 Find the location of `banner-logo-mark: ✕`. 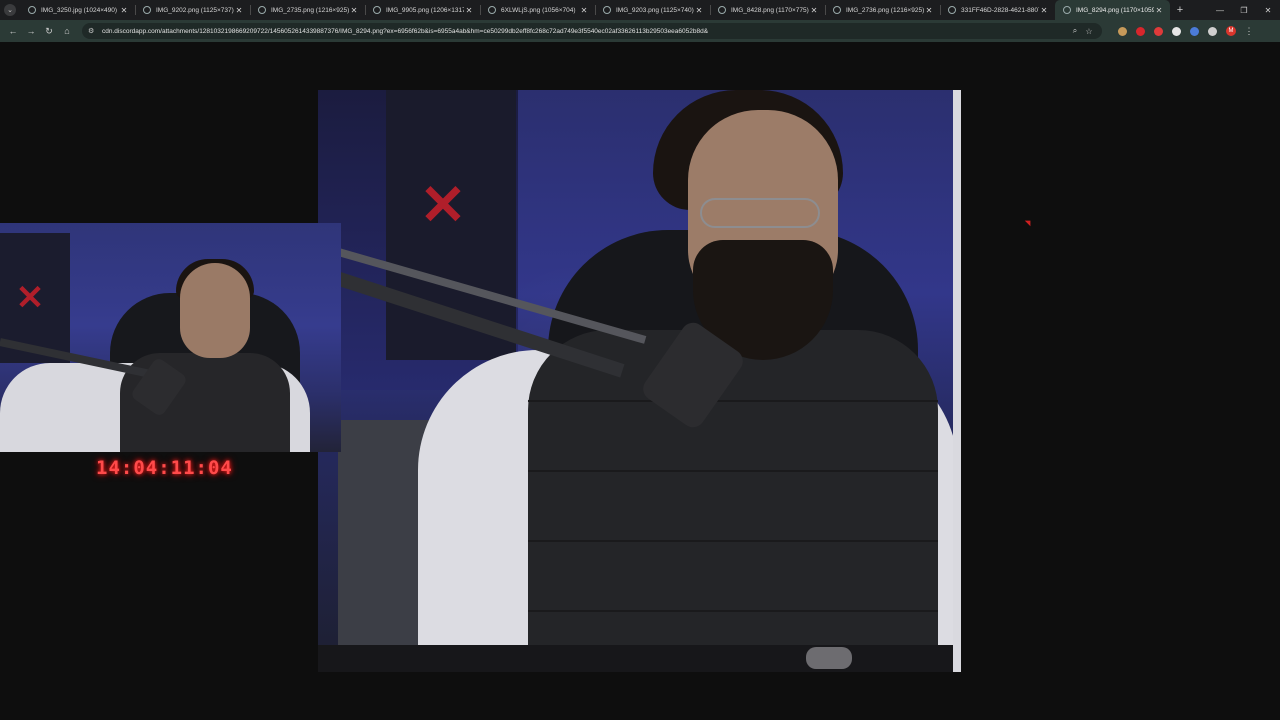

banner-logo-mark: ✕ is located at coordinates (443, 204).